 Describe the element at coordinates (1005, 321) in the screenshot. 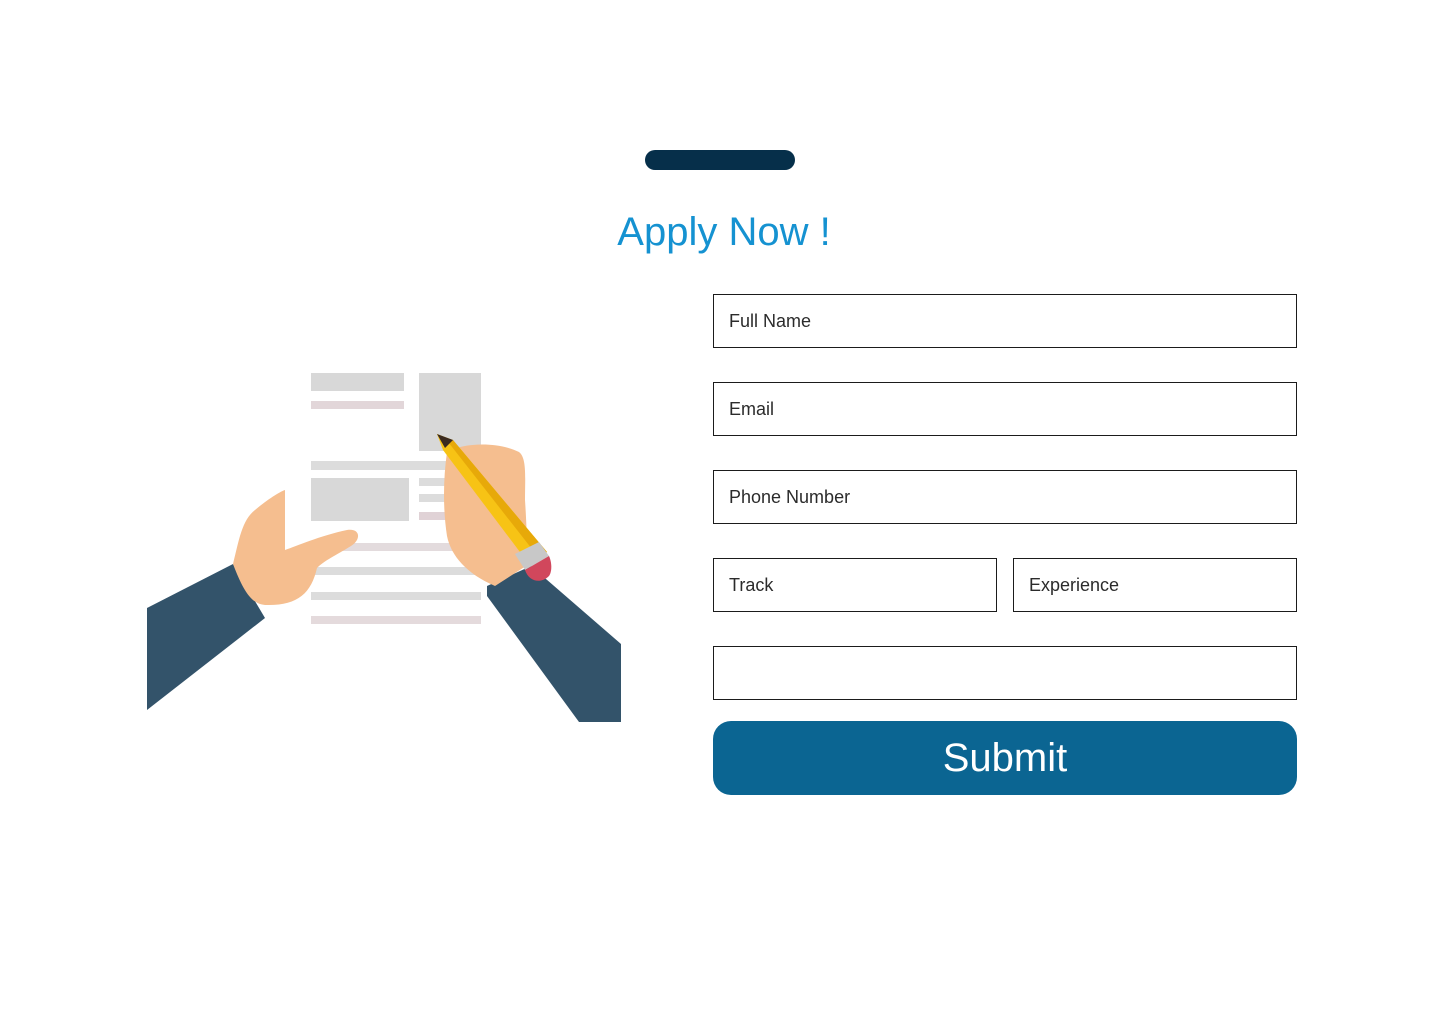

I see `full-name-field` at that location.